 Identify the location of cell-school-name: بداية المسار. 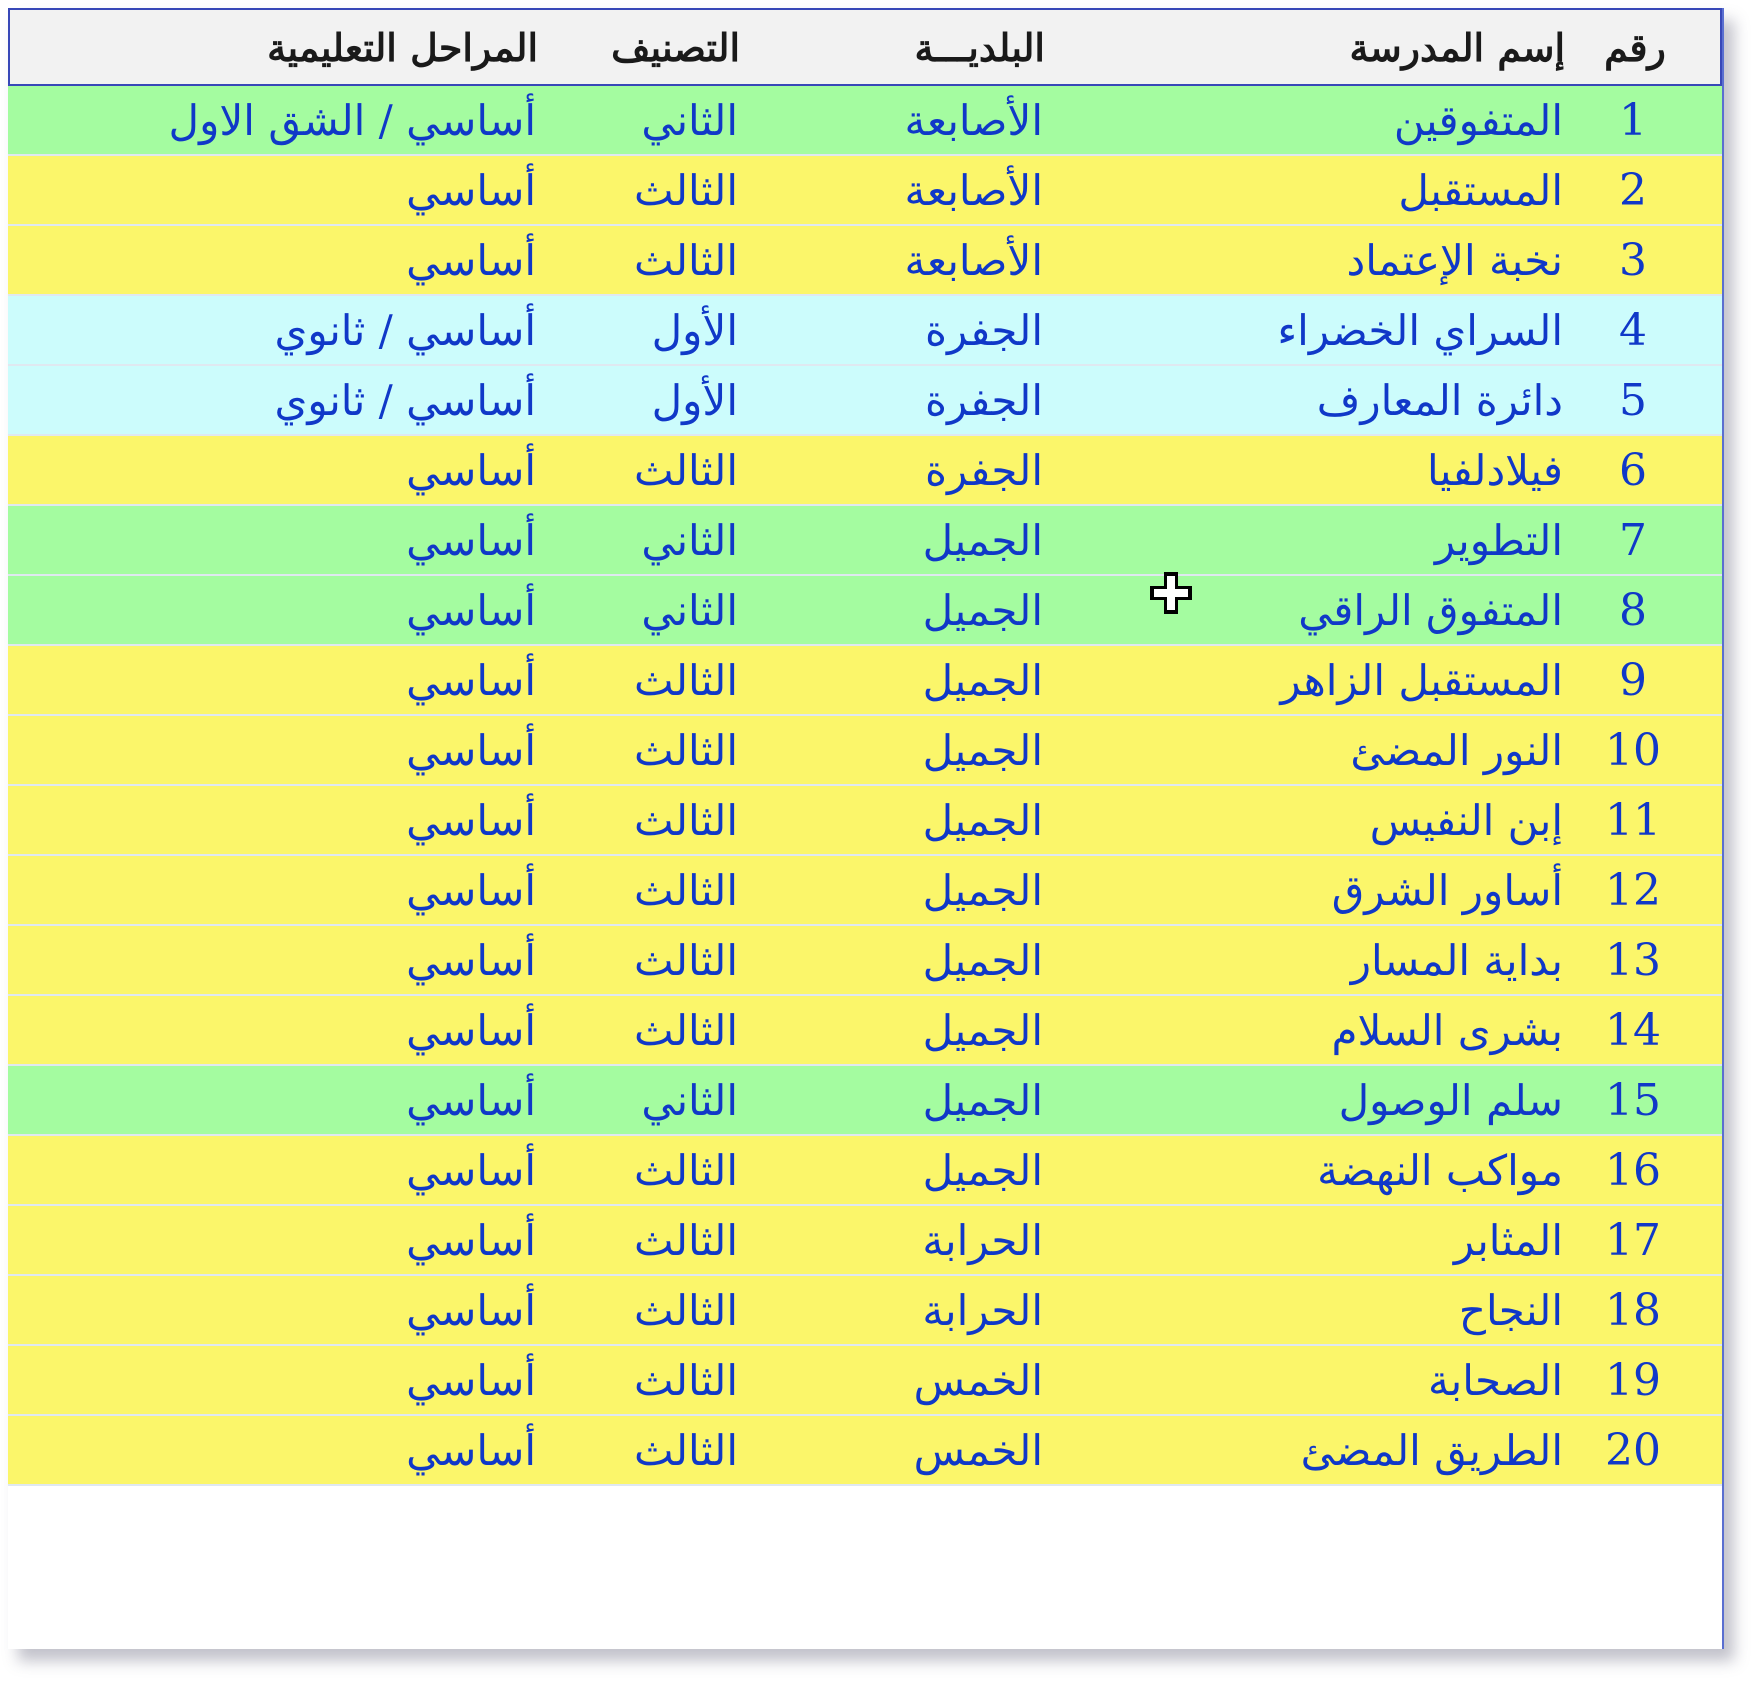
(1315, 960).